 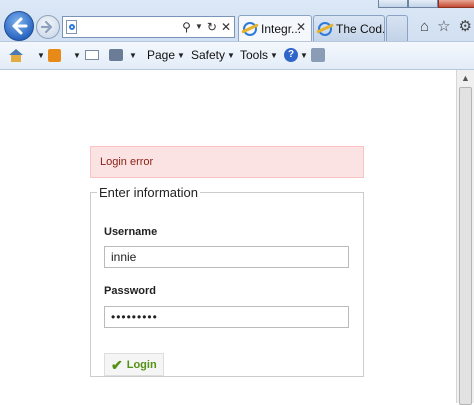 What do you see at coordinates (64, 55) in the screenshot?
I see `feeds-menu: ▼` at bounding box center [64, 55].